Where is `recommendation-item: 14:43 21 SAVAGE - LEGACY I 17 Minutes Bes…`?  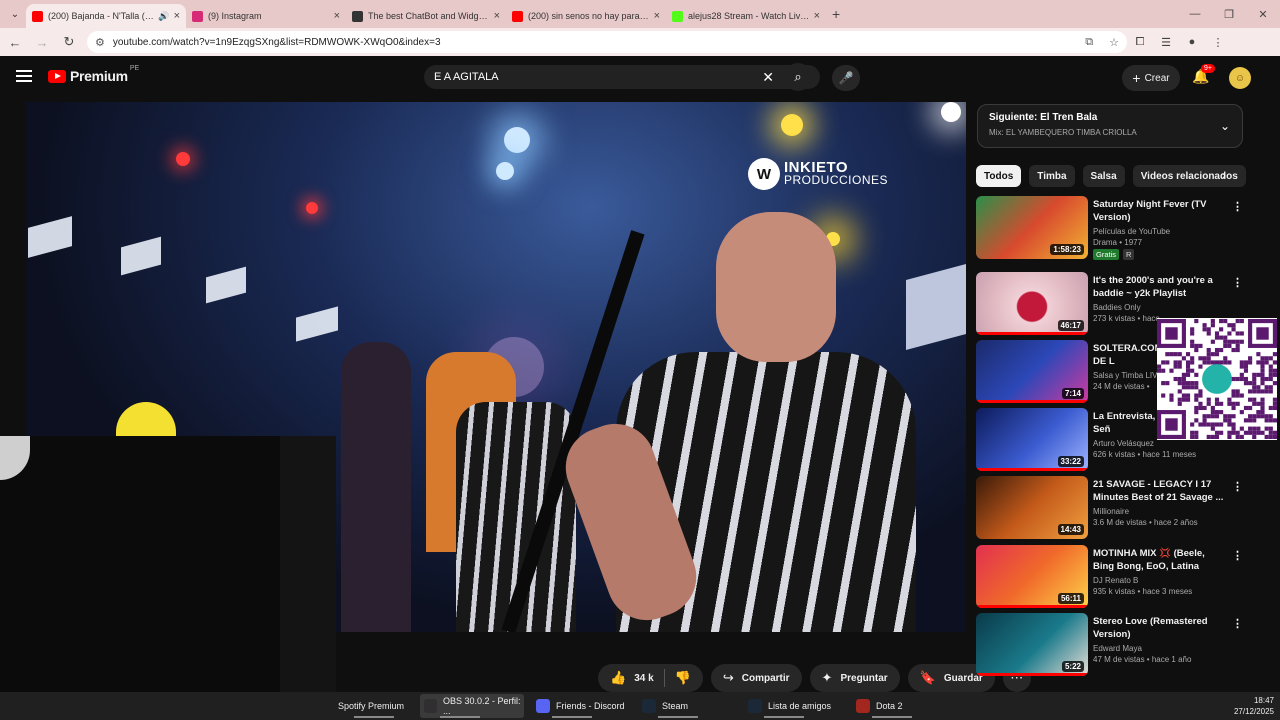
recommendation-item: 14:43 21 SAVAGE - LEGACY I 17 Minutes Bes… is located at coordinates (1109, 508).